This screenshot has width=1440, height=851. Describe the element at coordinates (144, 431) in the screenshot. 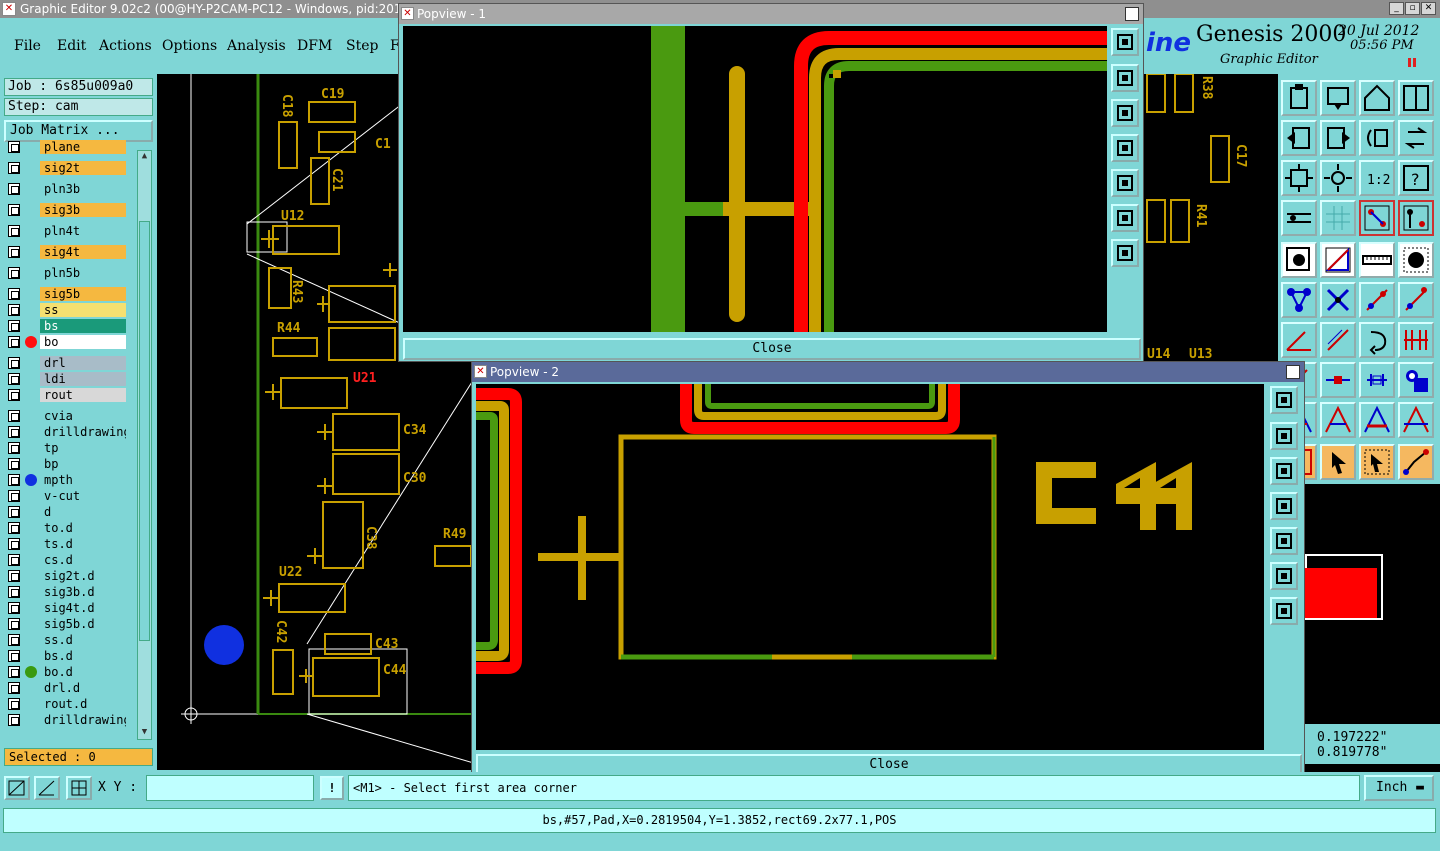

I see `scroll-thumb` at that location.